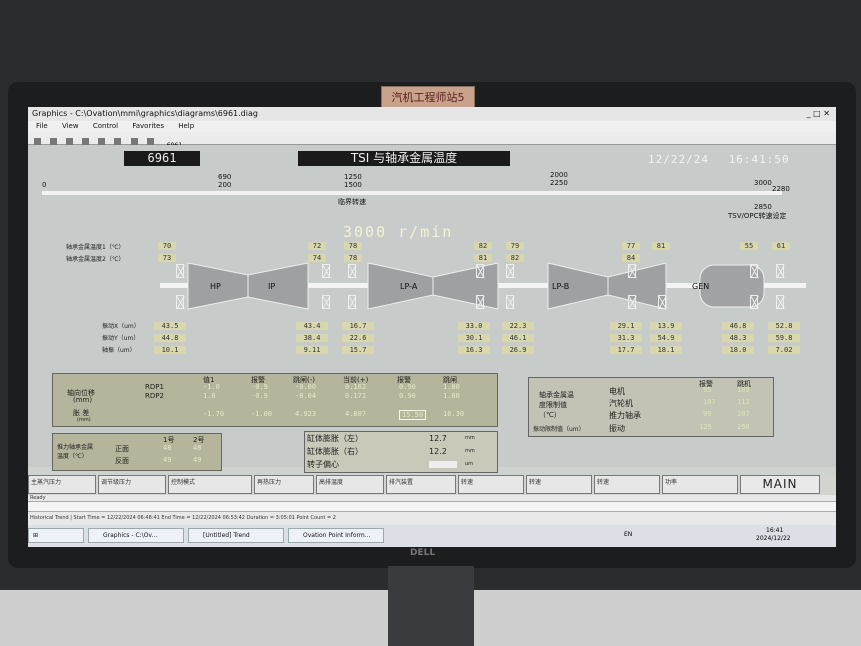 The width and height of the screenshot is (861, 646). Describe the element at coordinates (666, 326) in the screenshot. I see `vib1-7: 13.9` at that location.